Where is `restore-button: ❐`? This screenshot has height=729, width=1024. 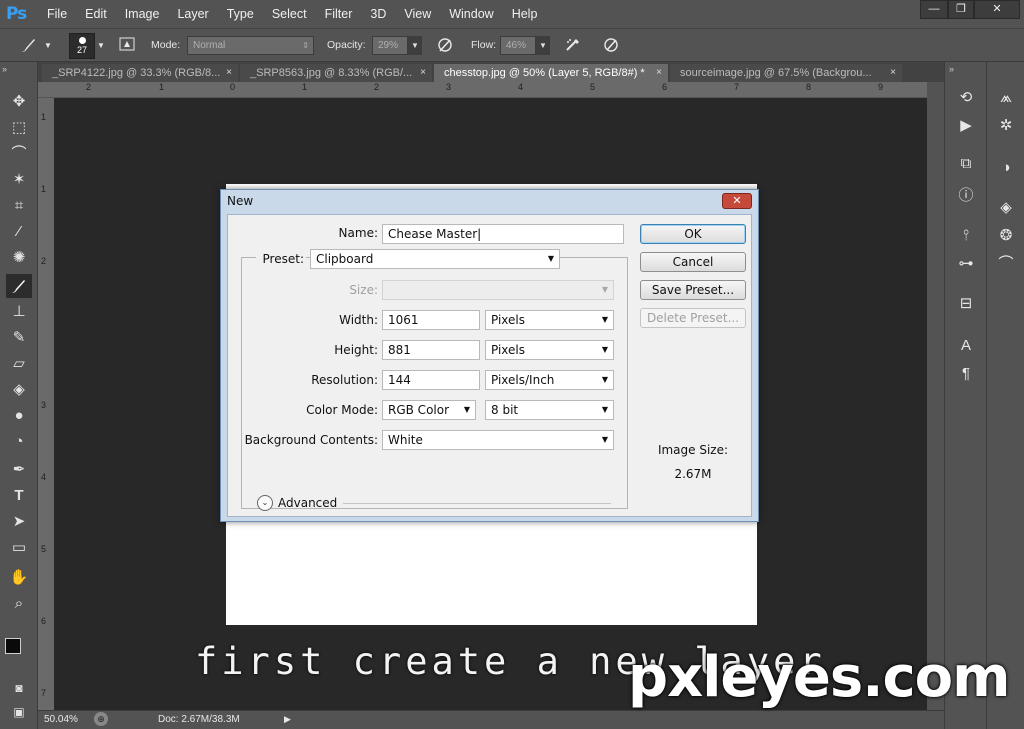
restore-button: ❐ is located at coordinates (961, 9).